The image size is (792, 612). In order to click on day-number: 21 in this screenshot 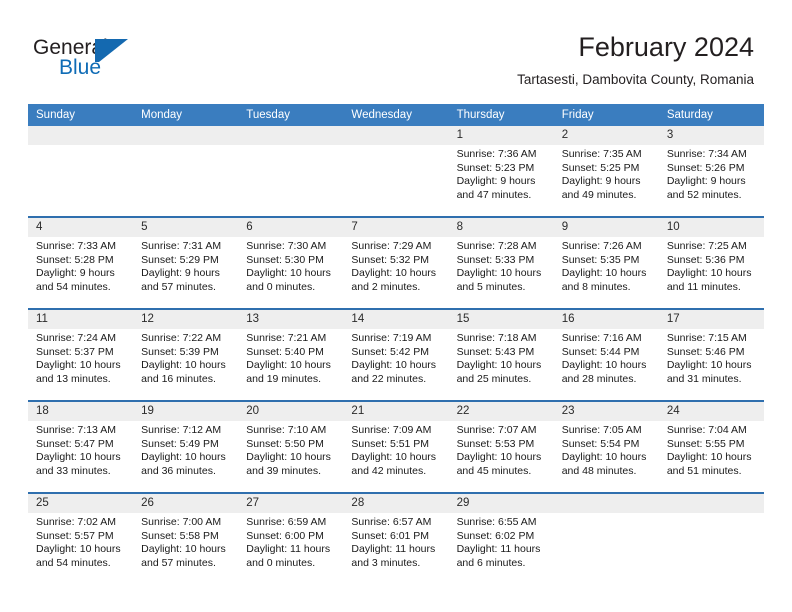, I will do `click(395, 411)`.